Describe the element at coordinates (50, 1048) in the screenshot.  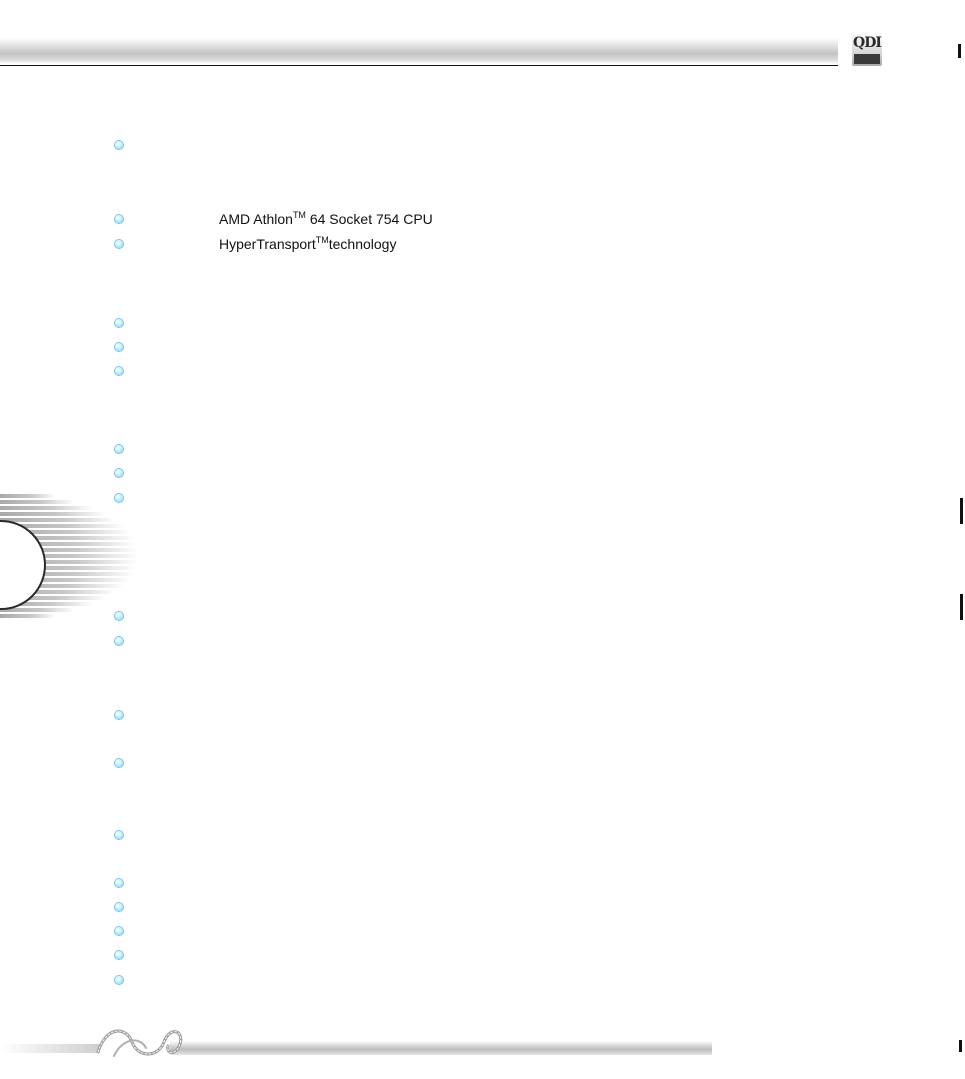
I see `footer-left-bar` at that location.